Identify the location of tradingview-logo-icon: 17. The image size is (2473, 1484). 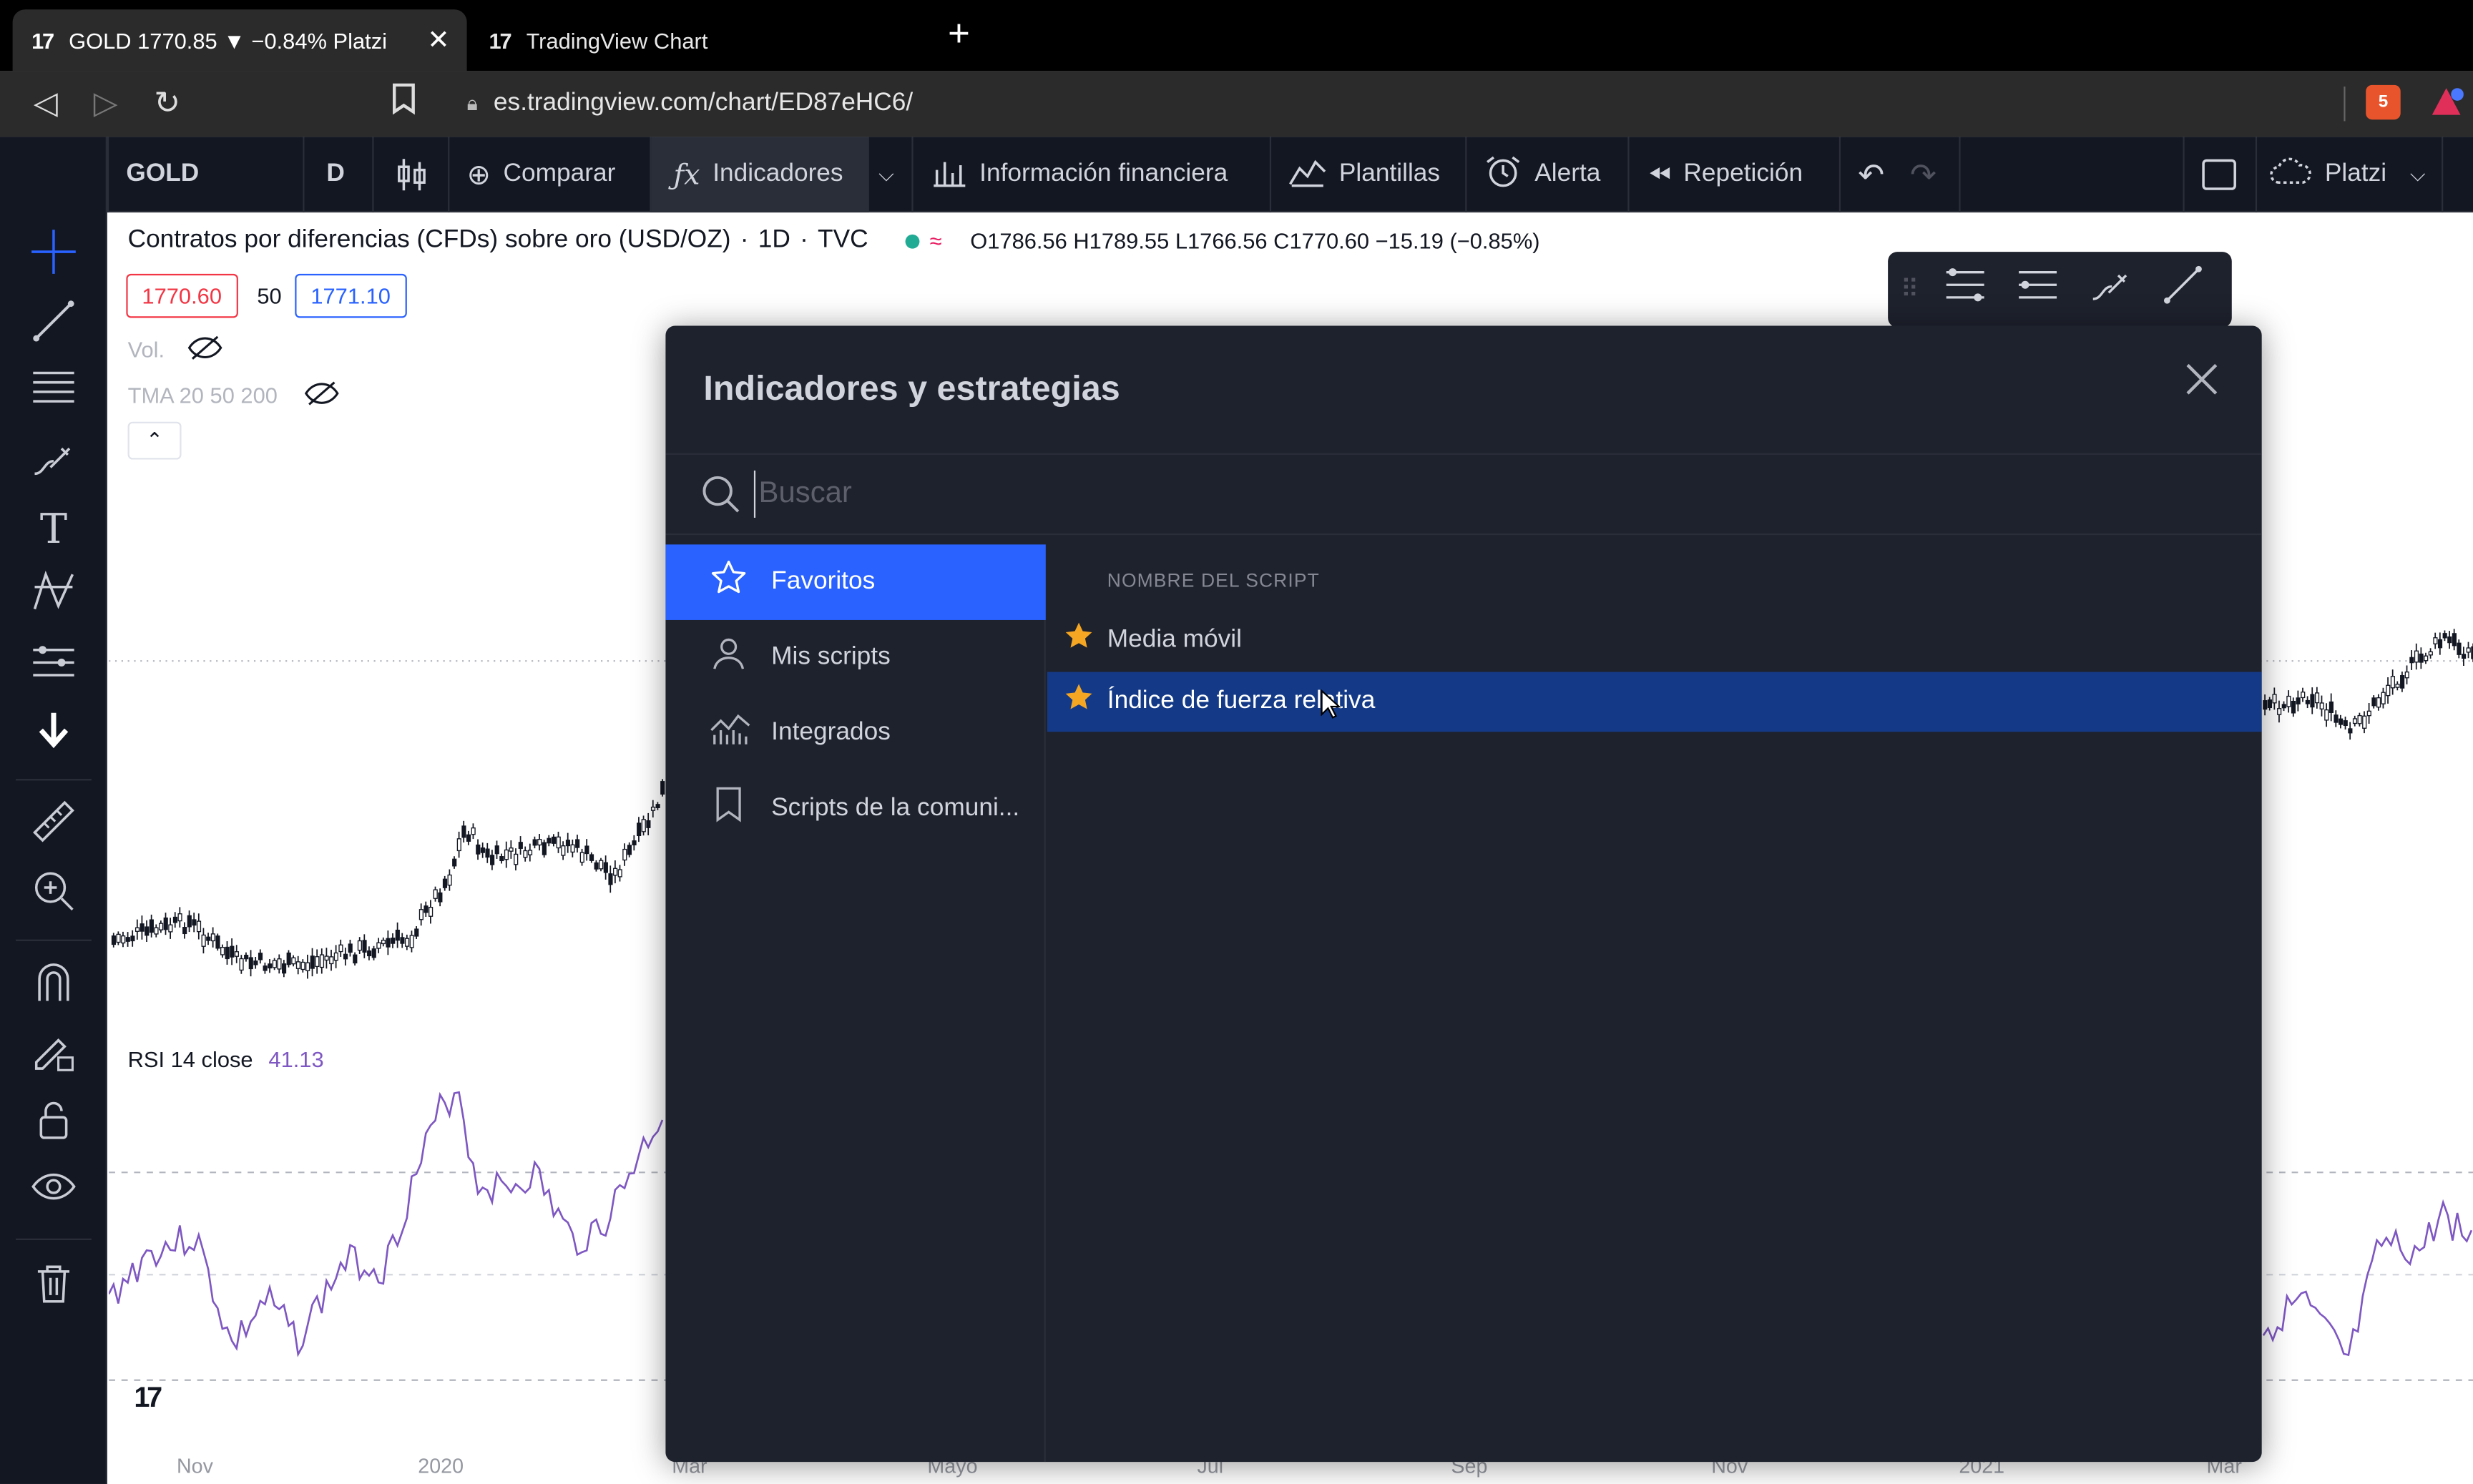
(500, 40).